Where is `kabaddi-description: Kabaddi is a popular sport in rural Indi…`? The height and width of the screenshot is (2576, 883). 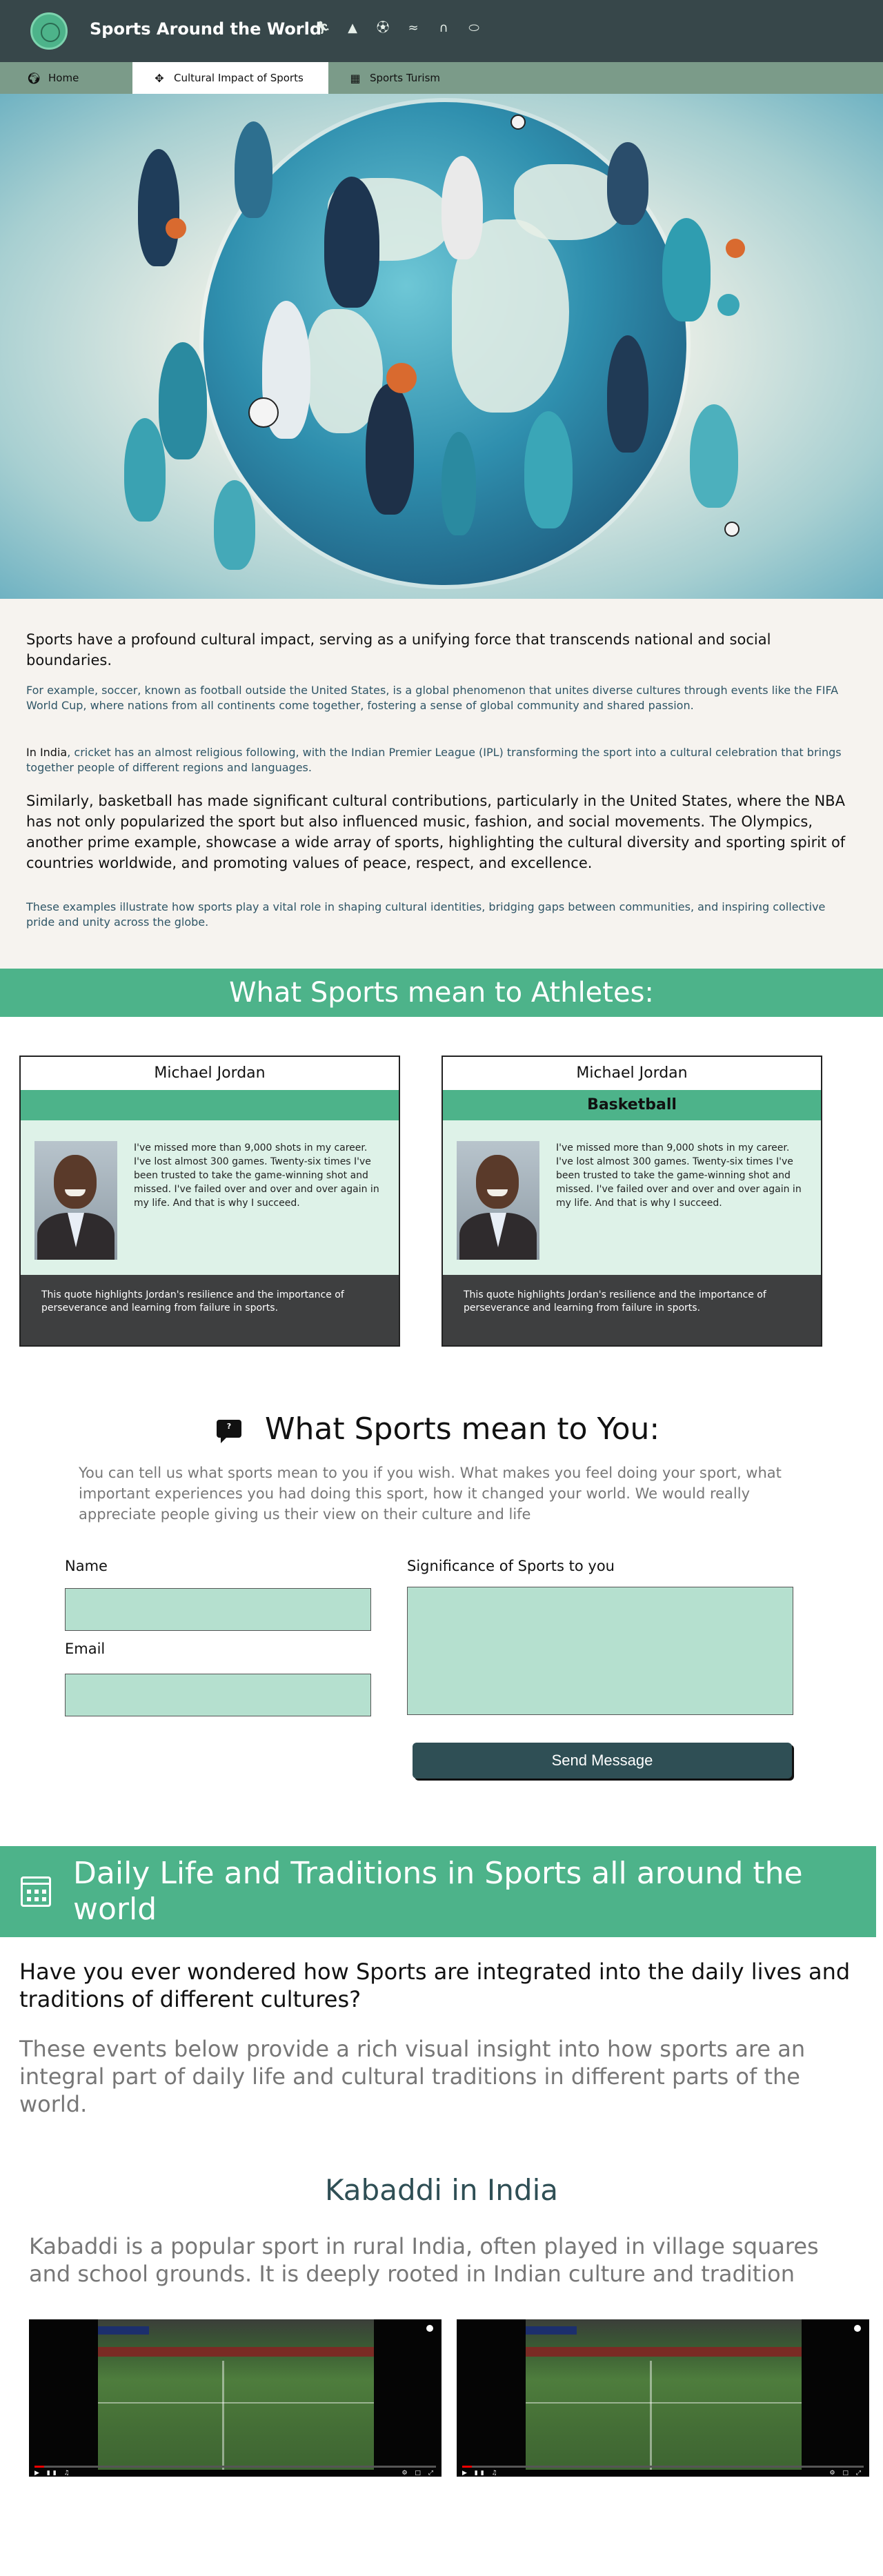
kabaddi-description: Kabaddi is a popular sport in rural Indi… is located at coordinates (424, 2260).